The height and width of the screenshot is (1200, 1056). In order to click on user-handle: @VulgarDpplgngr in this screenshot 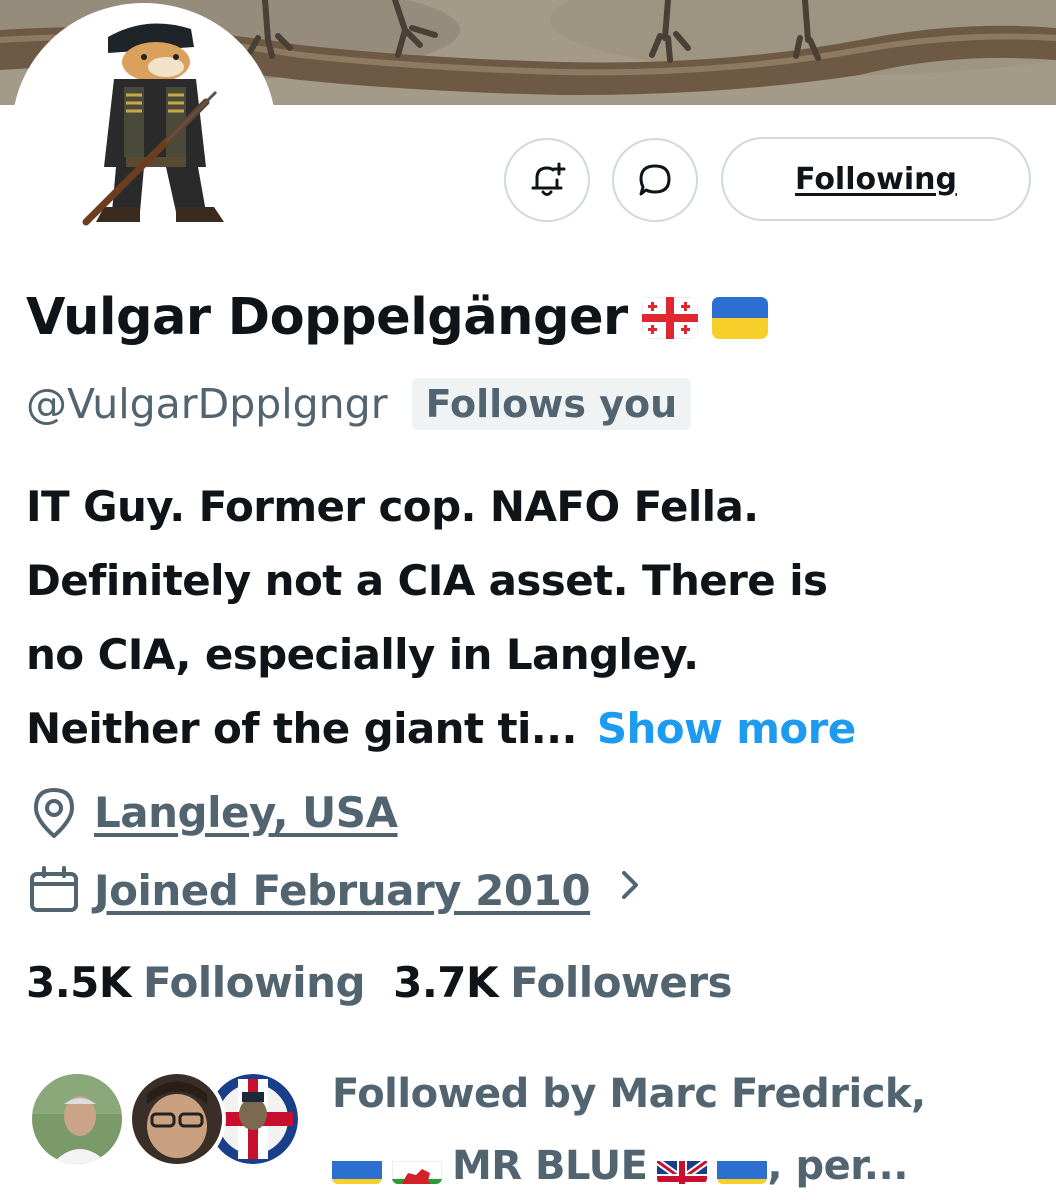, I will do `click(207, 404)`.